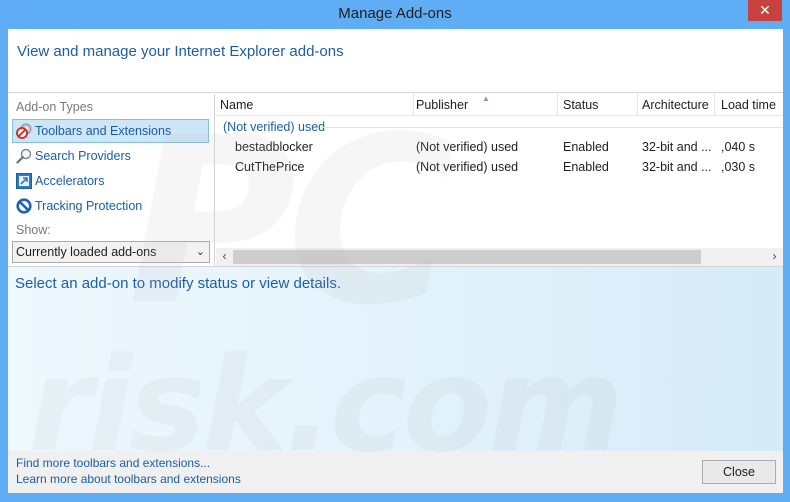 This screenshot has height=502, width=790. Describe the element at coordinates (765, 10) in the screenshot. I see `window-close-button: ✕` at that location.